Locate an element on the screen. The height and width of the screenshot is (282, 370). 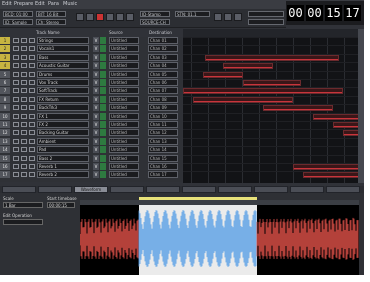
track-name-field: SoftTrack is located at coordinates (63, 91).